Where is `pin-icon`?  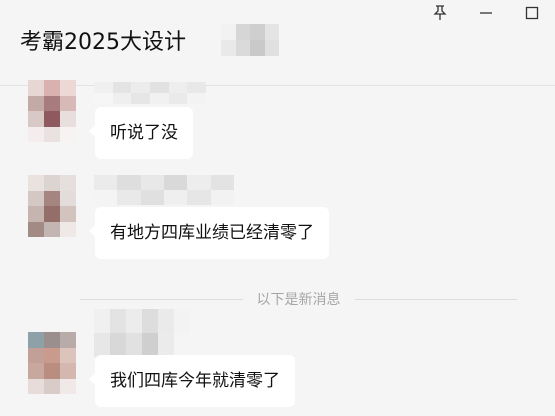 pin-icon is located at coordinates (440, 12).